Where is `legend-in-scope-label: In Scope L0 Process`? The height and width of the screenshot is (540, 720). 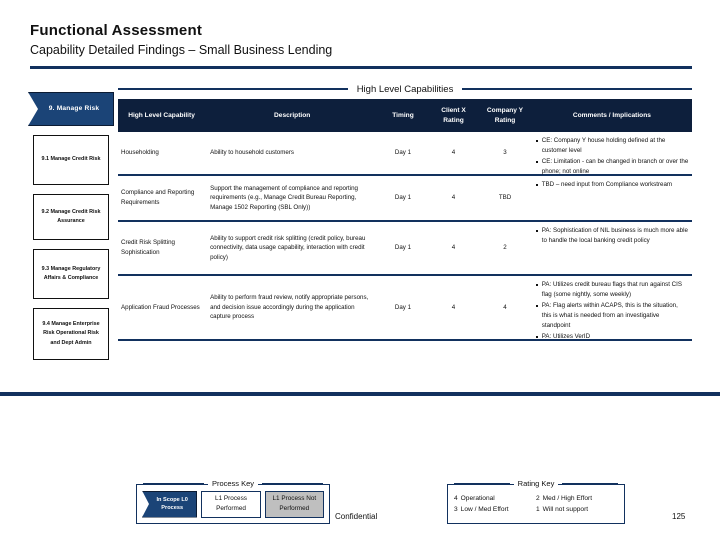
legend-in-scope-label: In Scope L0 Process is located at coordinates (172, 503).